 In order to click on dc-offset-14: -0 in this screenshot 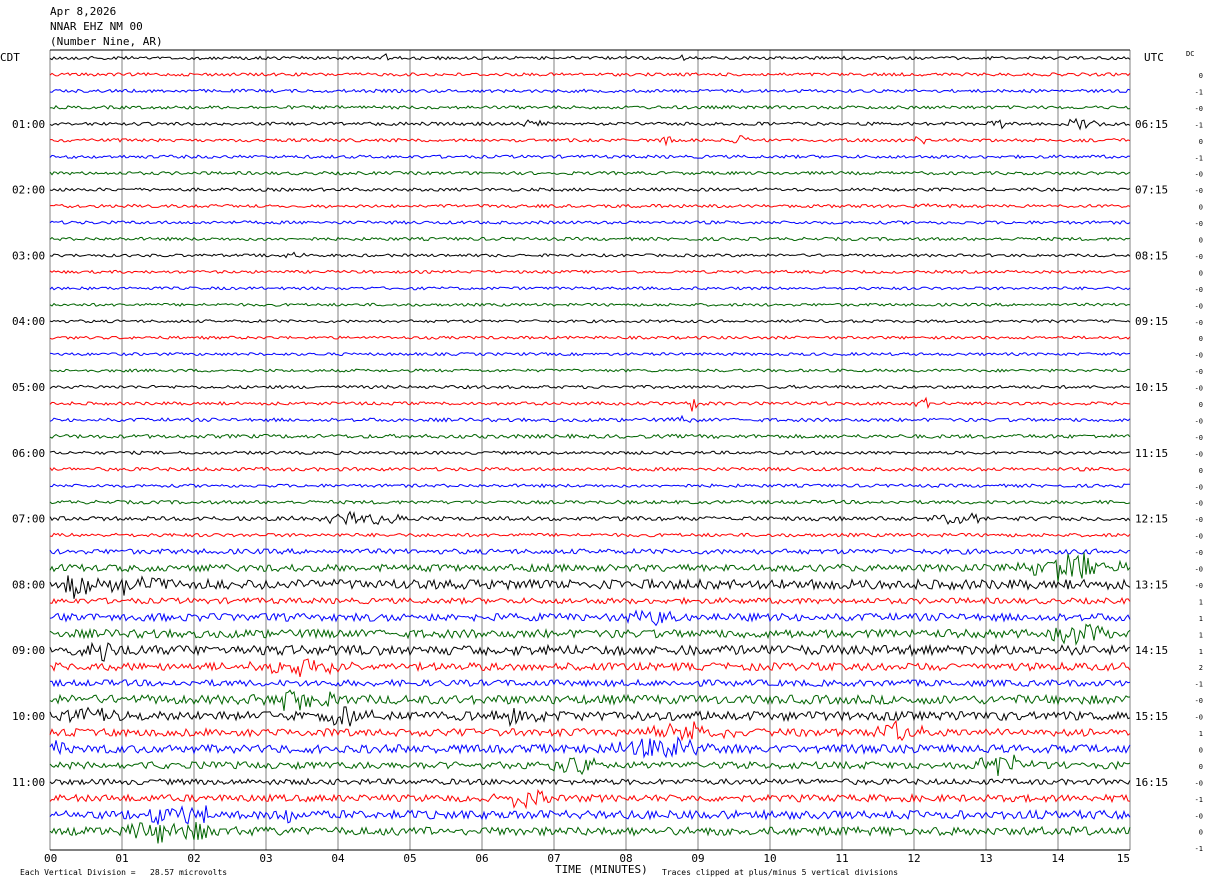, I will do `click(1199, 306)`.